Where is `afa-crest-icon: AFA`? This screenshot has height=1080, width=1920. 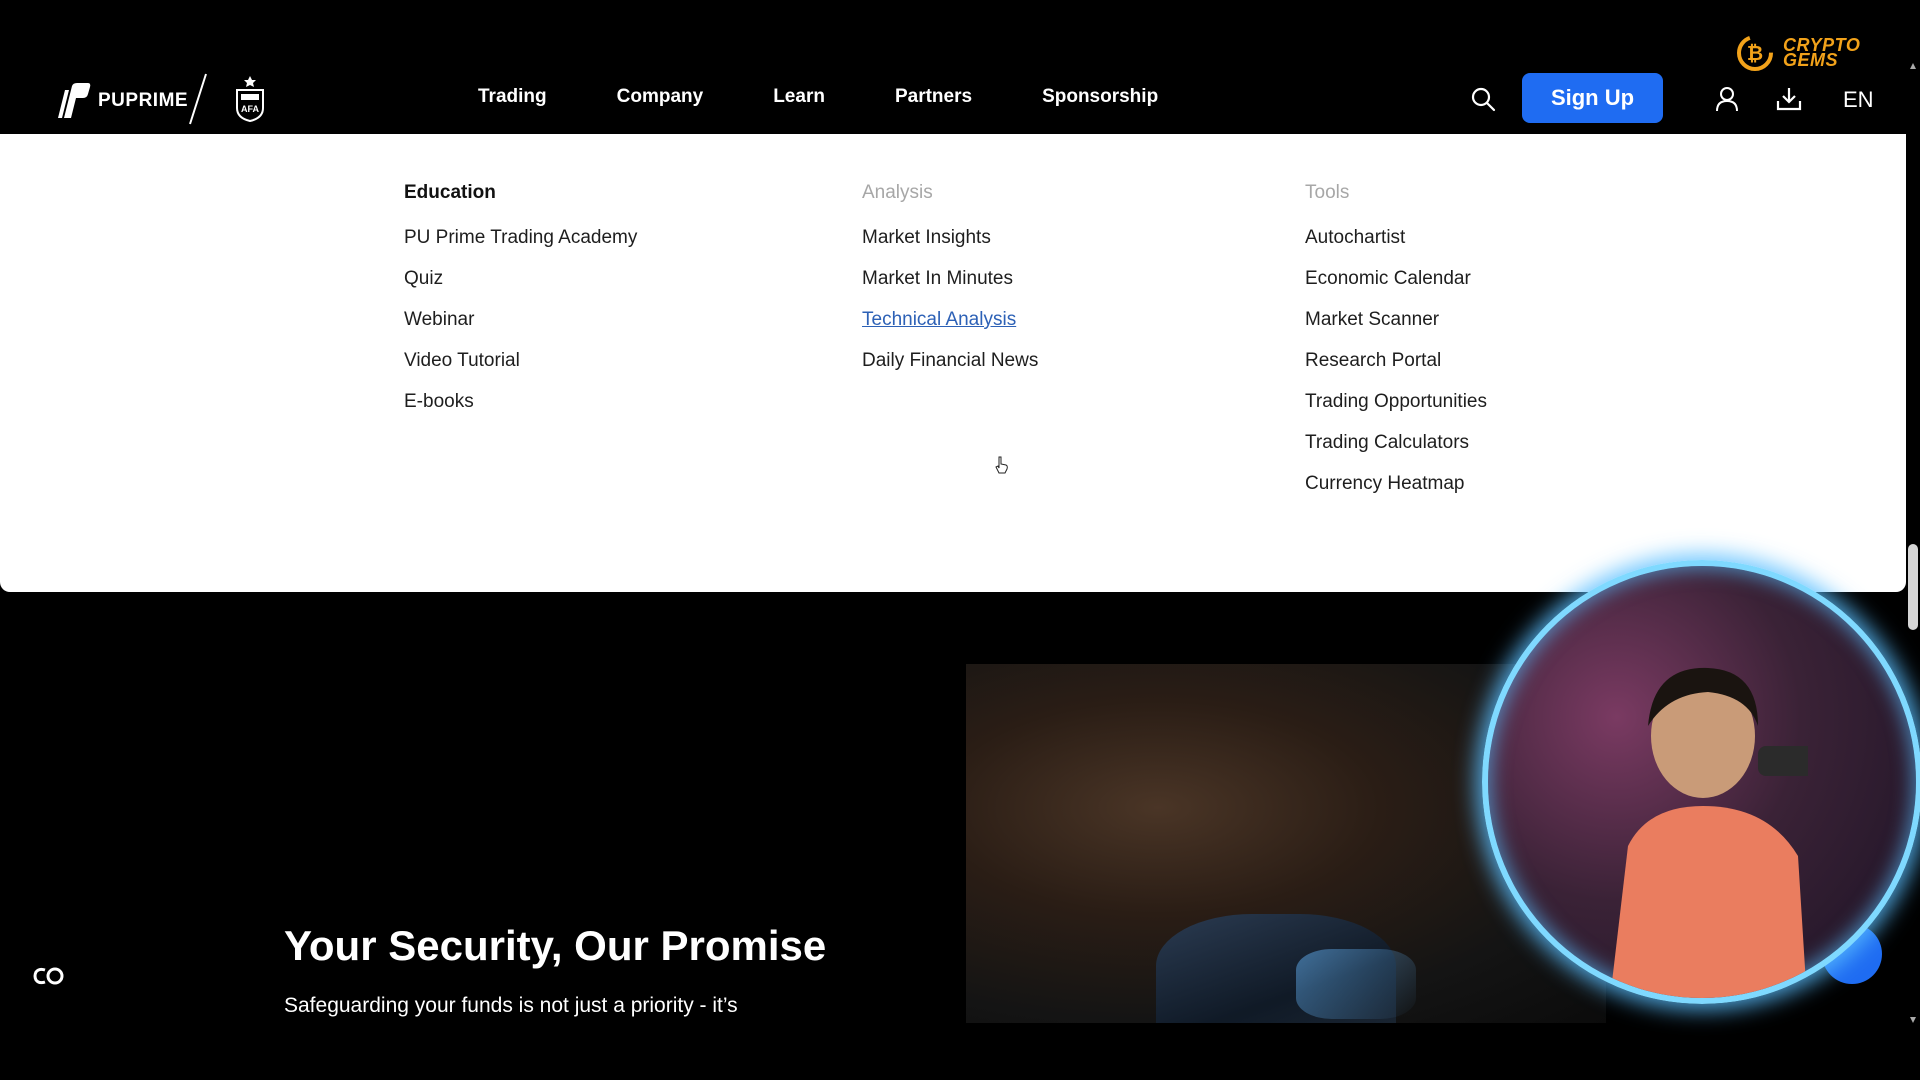
afa-crest-icon: AFA is located at coordinates (250, 99).